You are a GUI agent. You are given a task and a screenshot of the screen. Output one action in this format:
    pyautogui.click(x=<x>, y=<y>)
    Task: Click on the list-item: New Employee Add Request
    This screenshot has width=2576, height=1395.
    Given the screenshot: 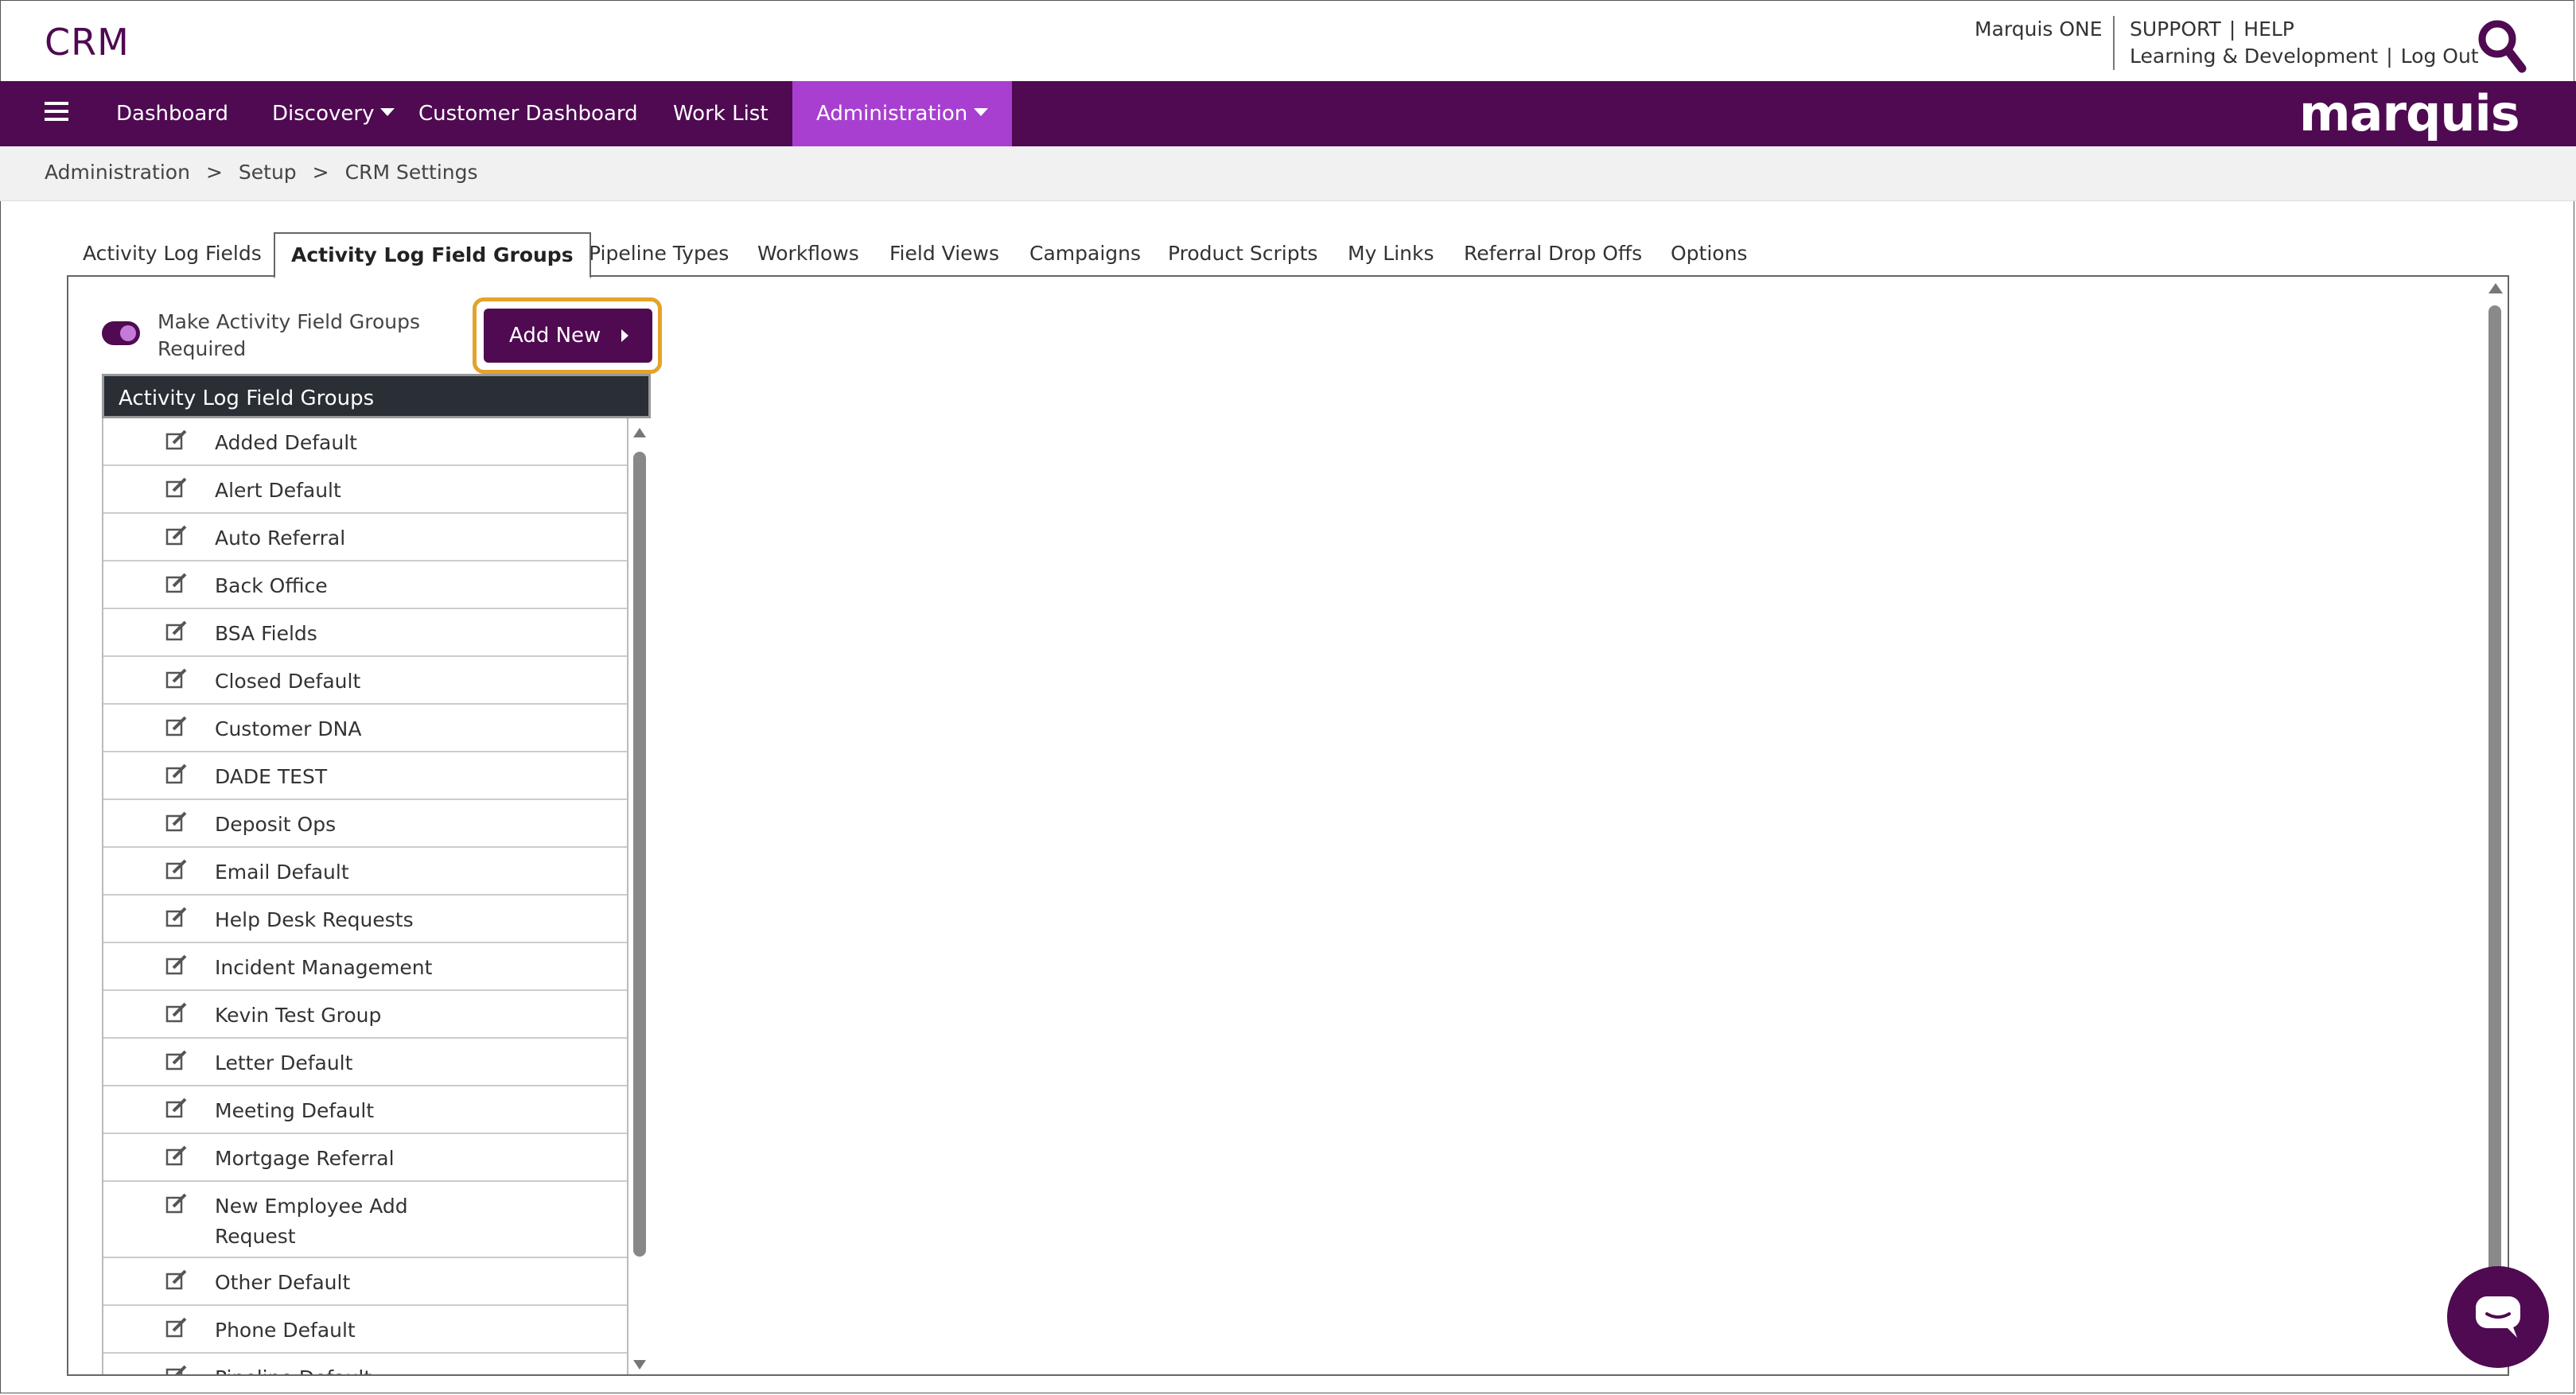 What is the action you would take?
    pyautogui.click(x=365, y=1220)
    